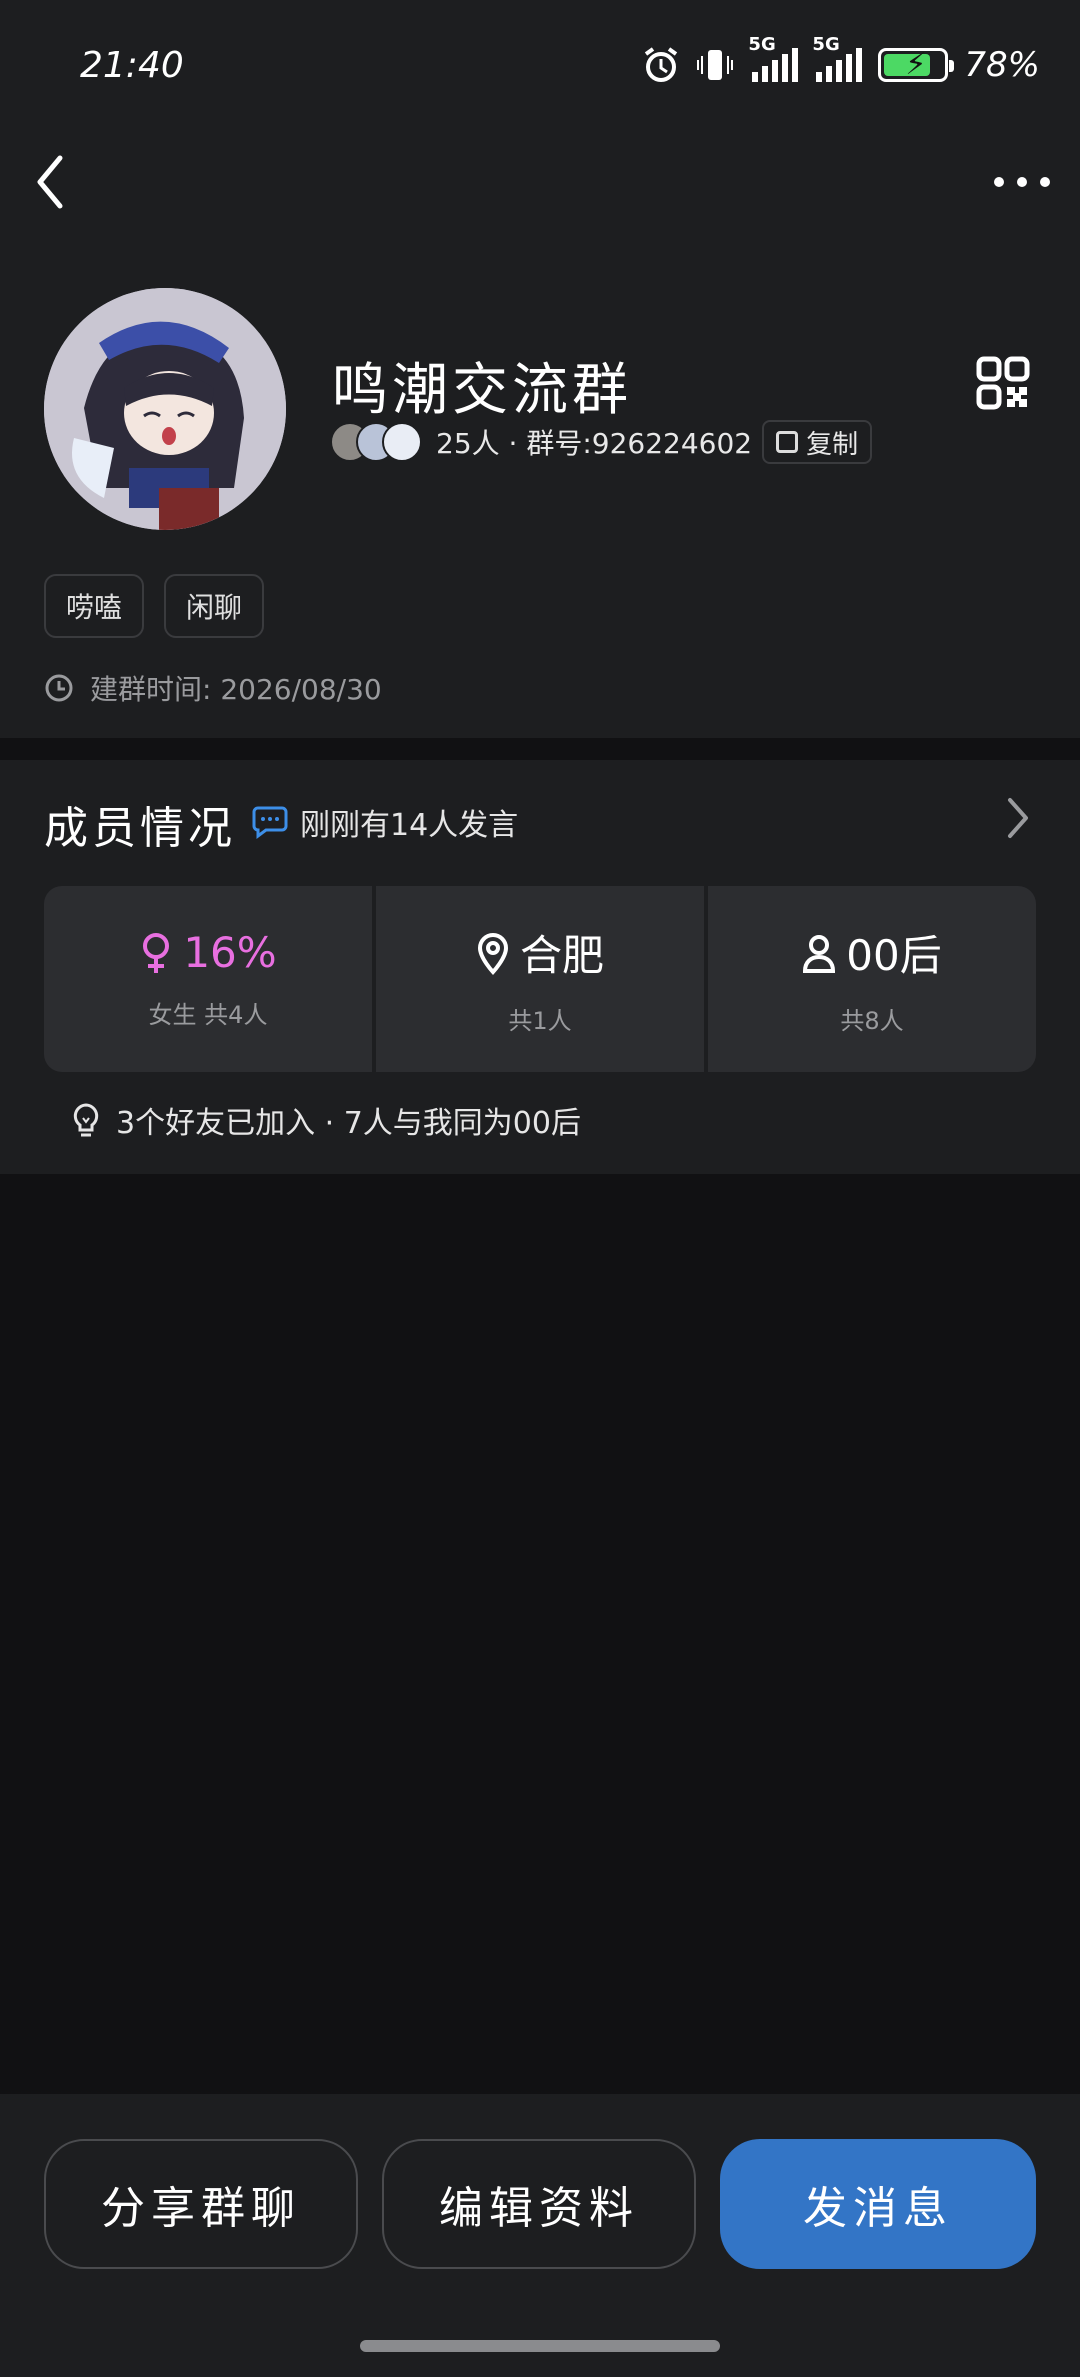 The height and width of the screenshot is (2377, 1080). I want to click on member-avatar, so click(402, 442).